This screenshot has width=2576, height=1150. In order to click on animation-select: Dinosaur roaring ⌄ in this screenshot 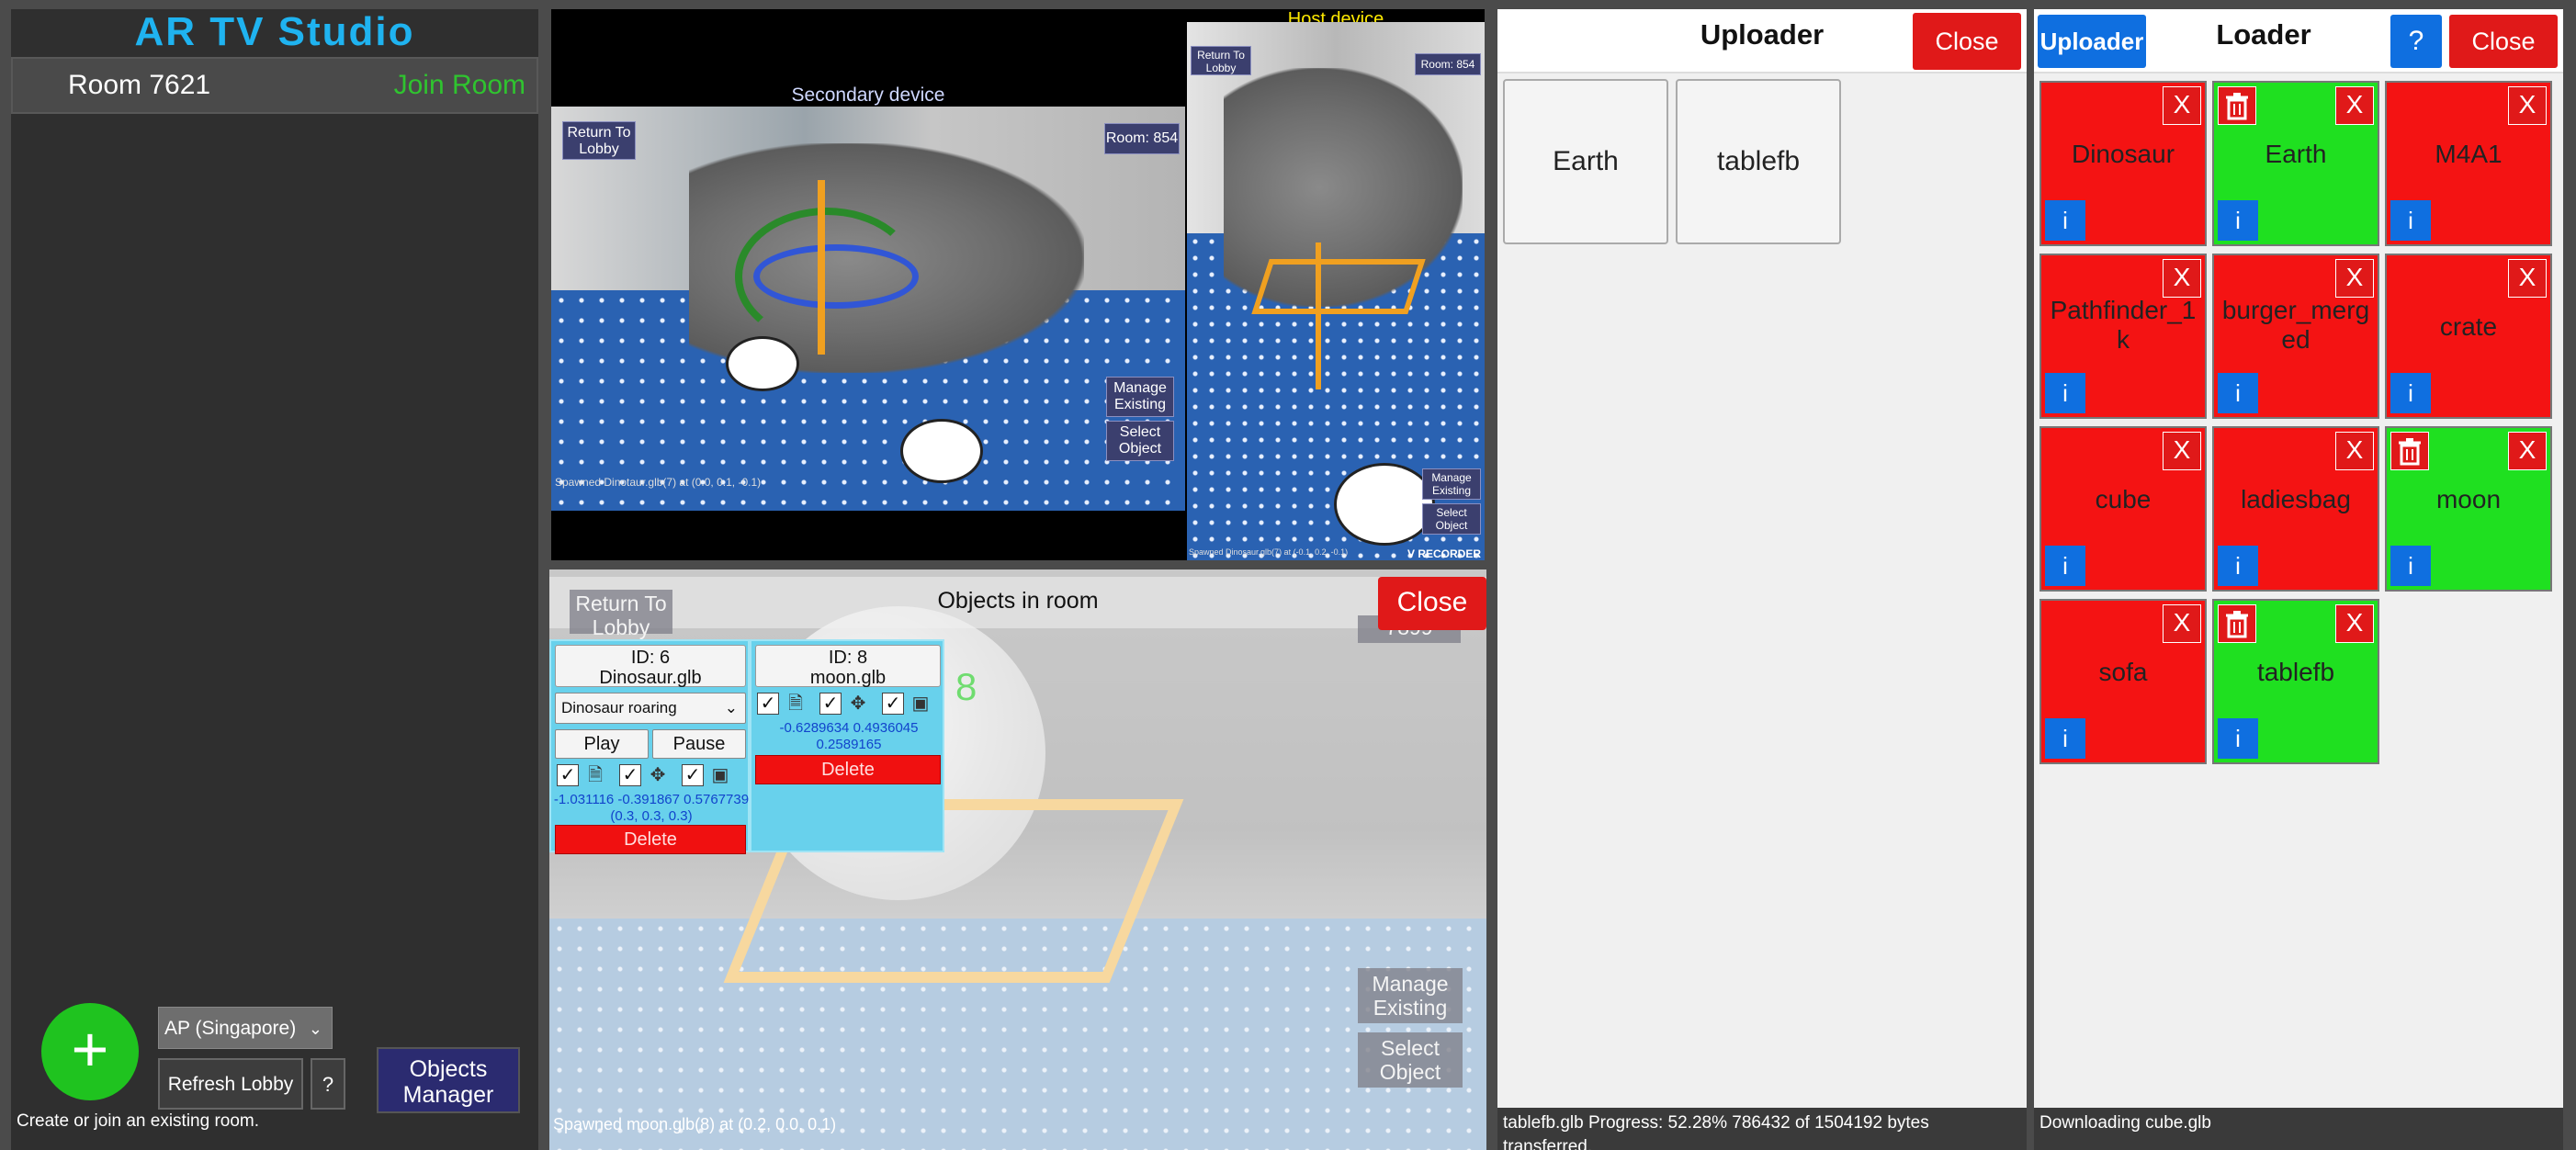, I will do `click(650, 708)`.